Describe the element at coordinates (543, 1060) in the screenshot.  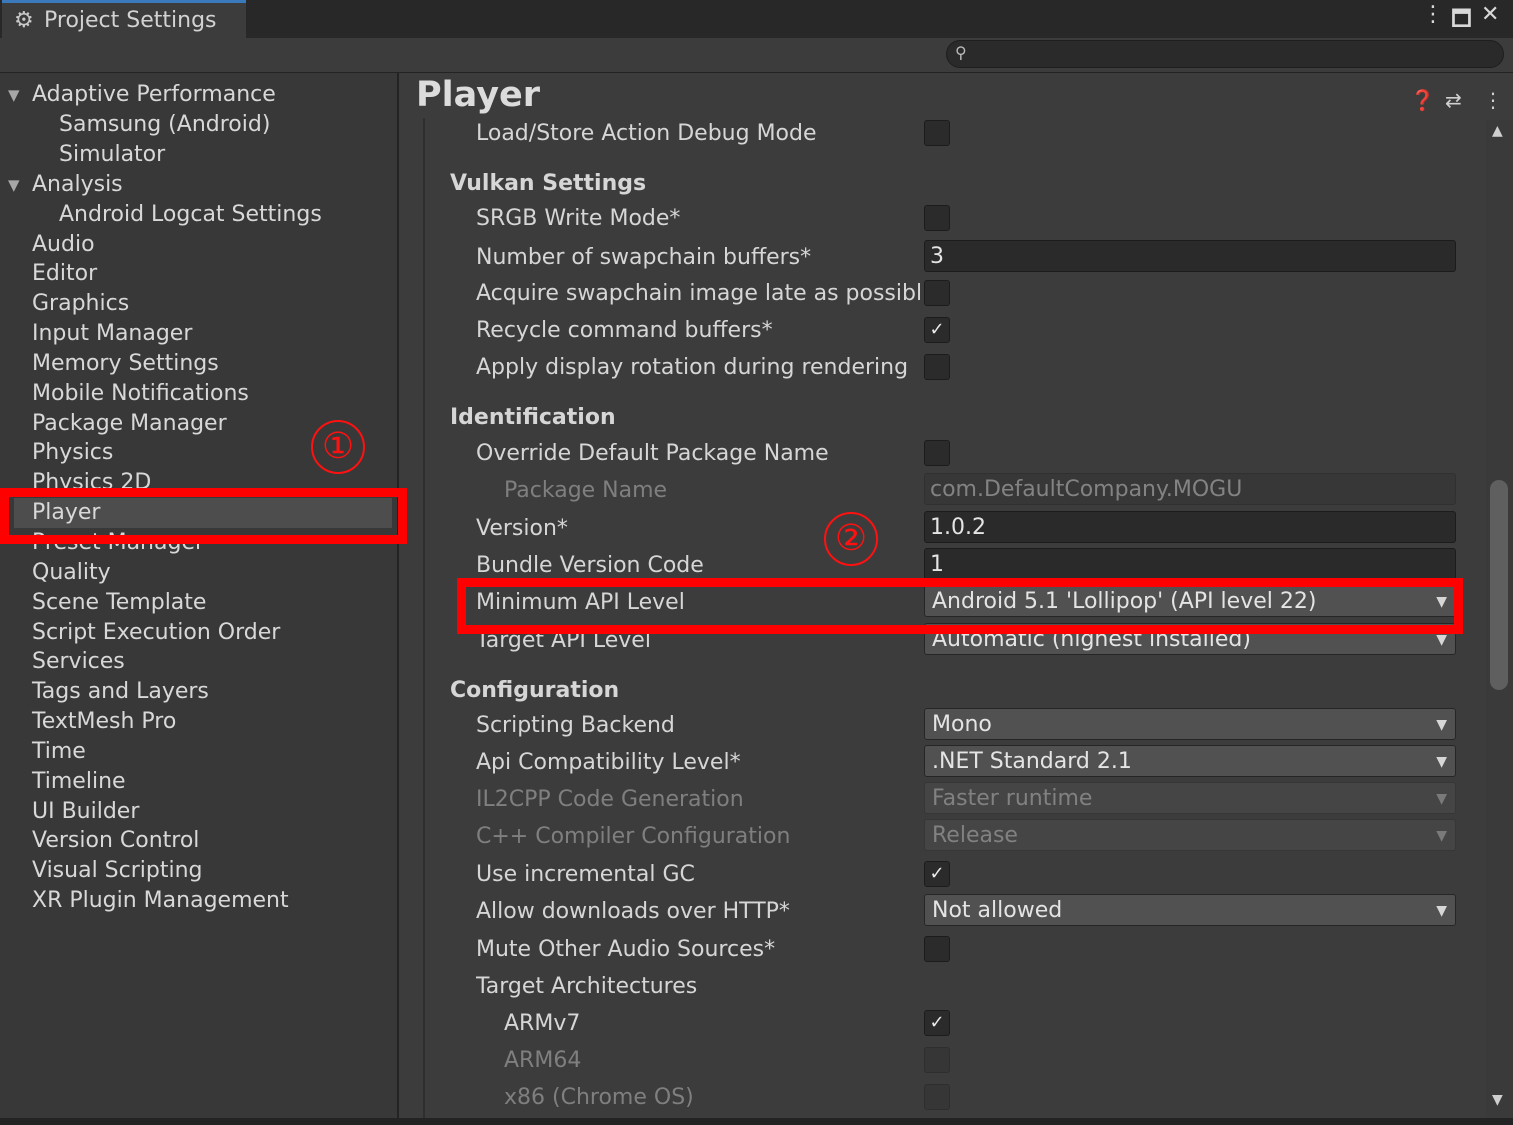
I see `setting-label: ARM64` at that location.